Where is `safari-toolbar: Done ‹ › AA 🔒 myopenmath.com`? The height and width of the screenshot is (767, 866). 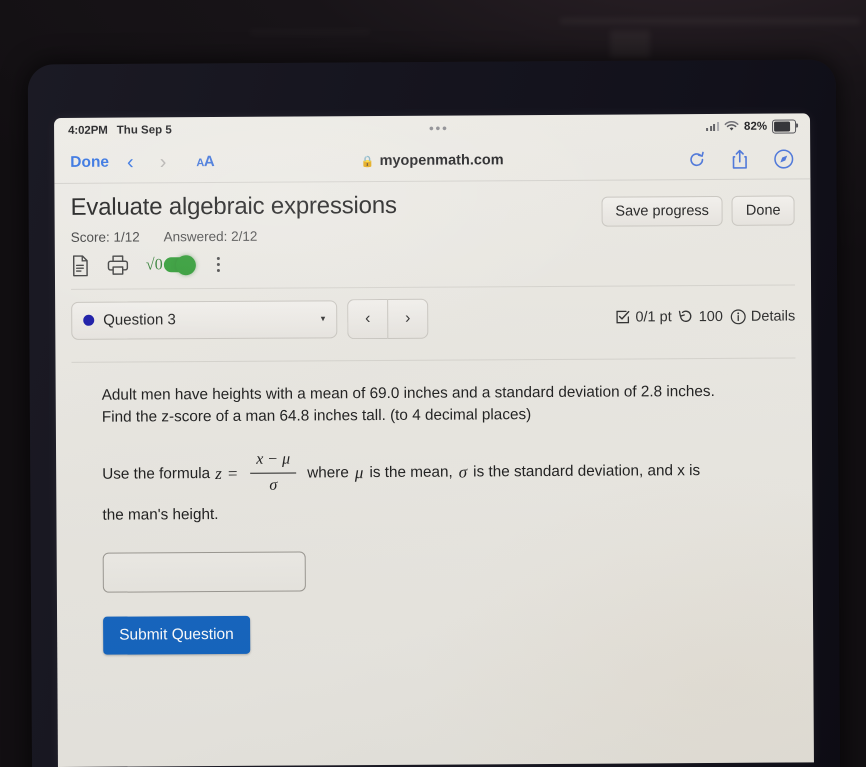 safari-toolbar: Done ‹ › AA 🔒 myopenmath.com is located at coordinates (432, 161).